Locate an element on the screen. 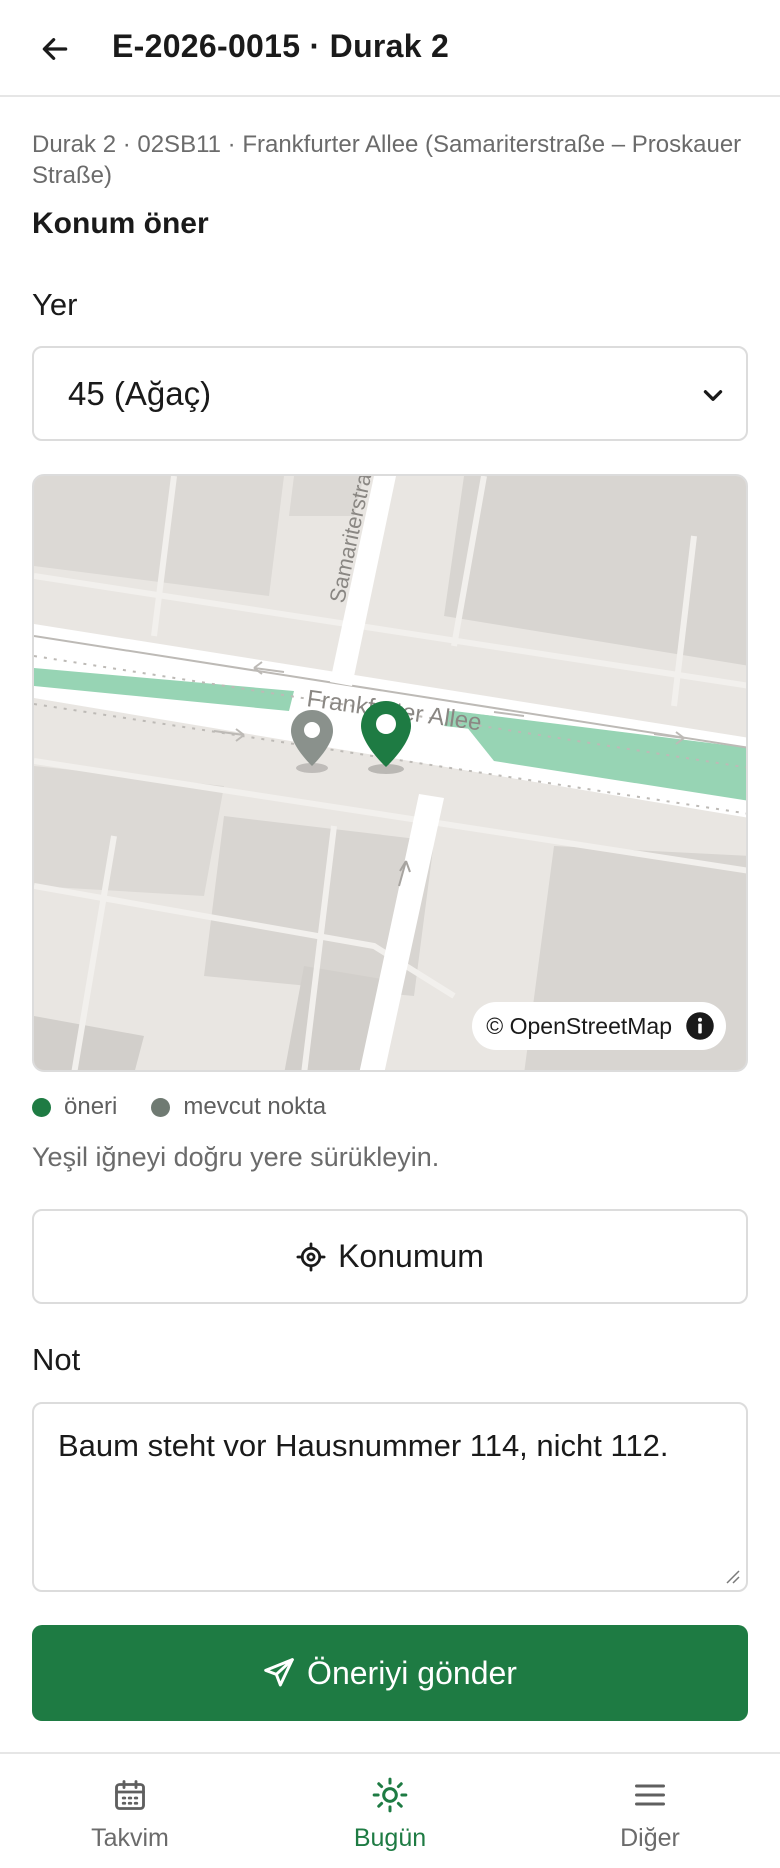 This screenshot has height=1868, width=780. drag-hint: Yeşil iğneyi doğru yere sürükleyin. is located at coordinates (236, 1157).